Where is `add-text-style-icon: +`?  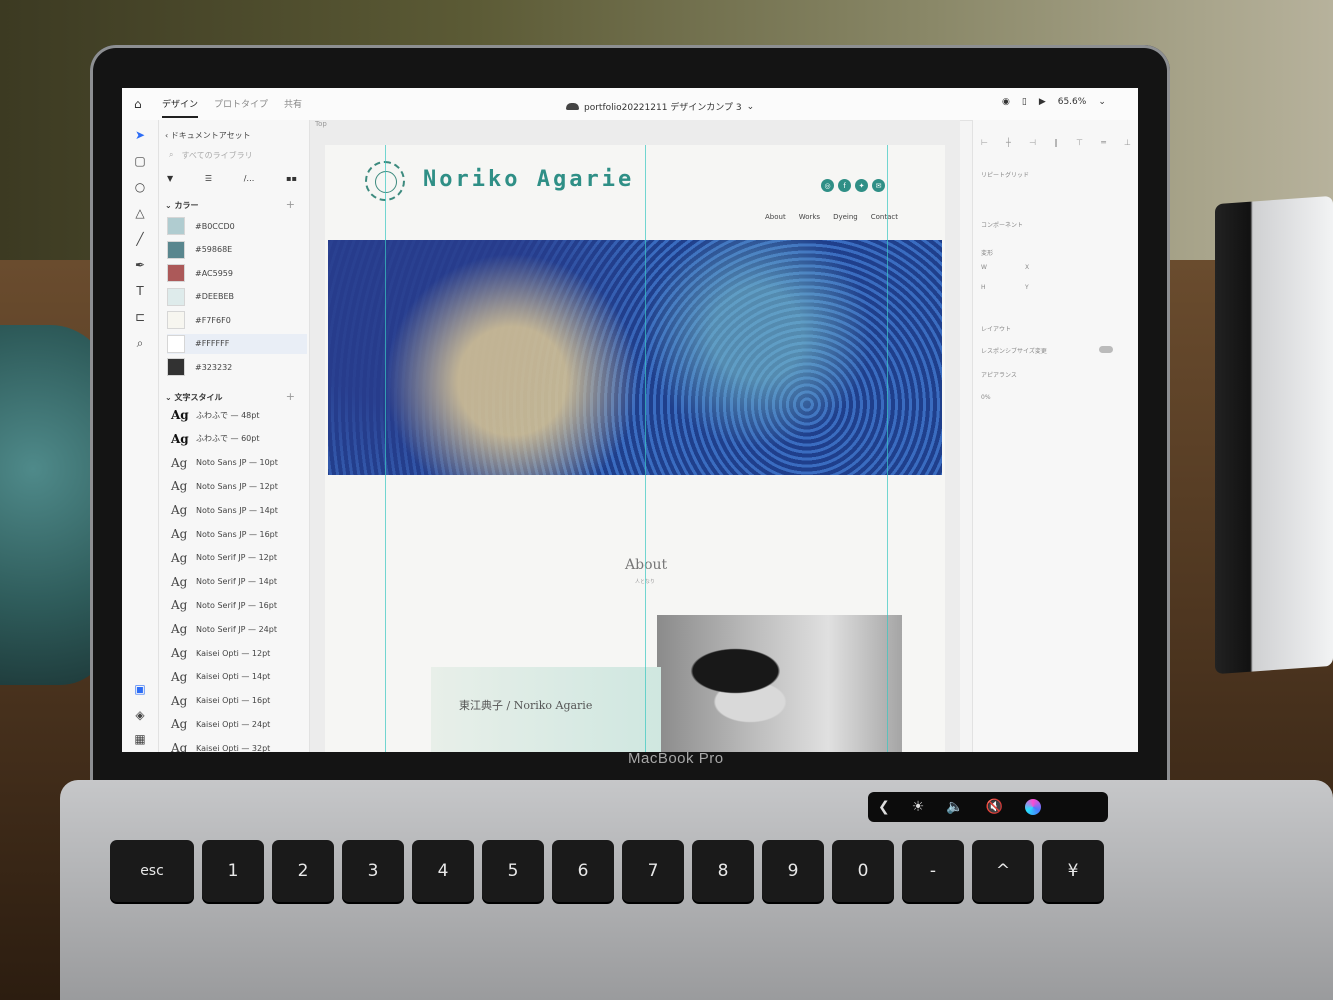
add-text-style-icon: + is located at coordinates (290, 396).